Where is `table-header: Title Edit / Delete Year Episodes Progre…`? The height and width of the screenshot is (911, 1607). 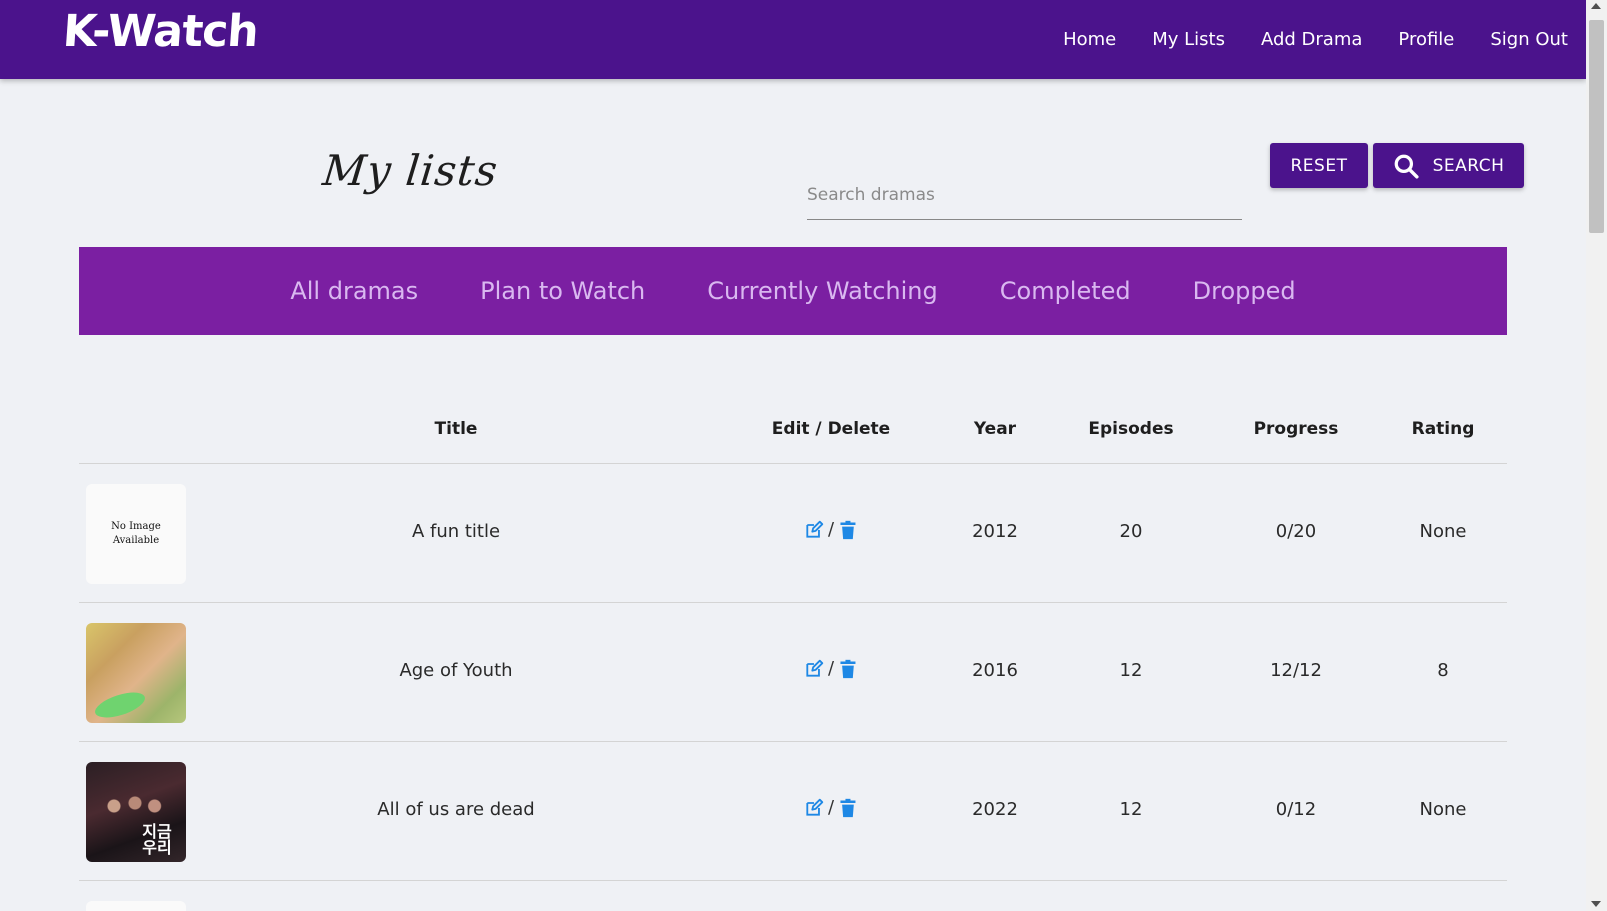 table-header: Title Edit / Delete Year Episodes Progre… is located at coordinates (793, 429).